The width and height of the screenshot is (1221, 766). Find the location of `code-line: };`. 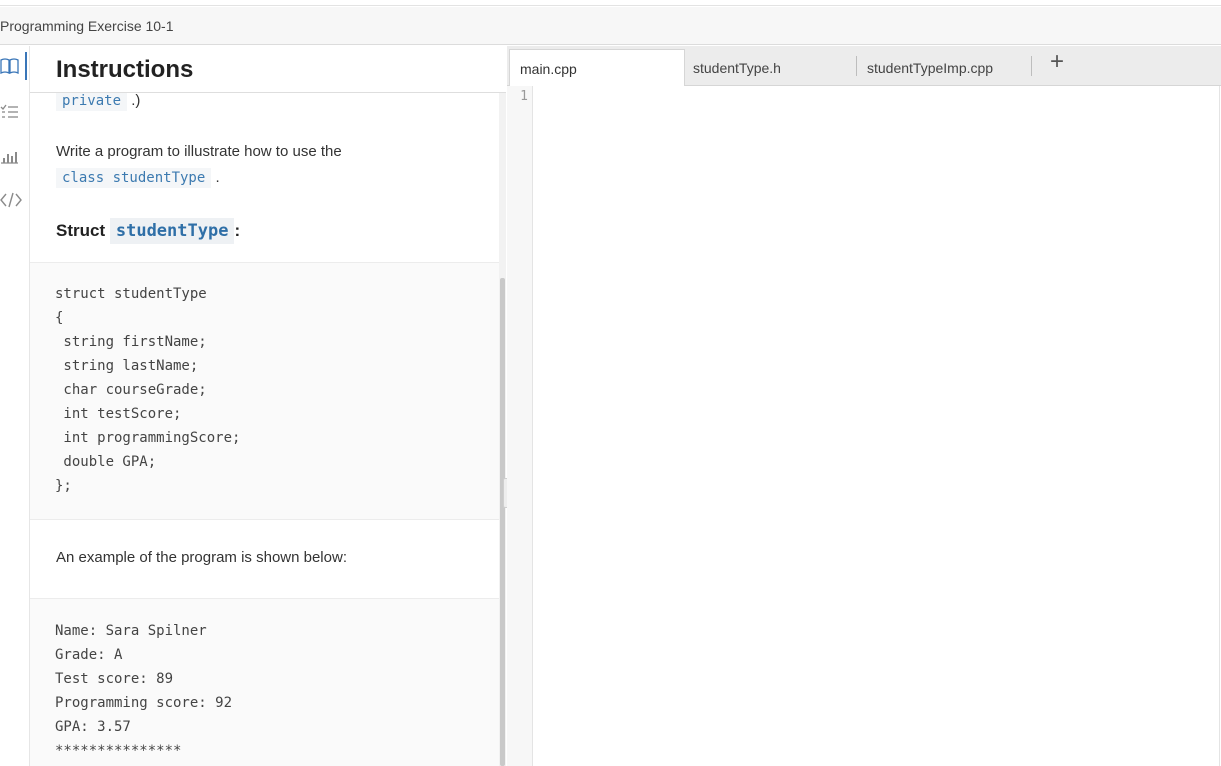

code-line: }; is located at coordinates (63, 486).